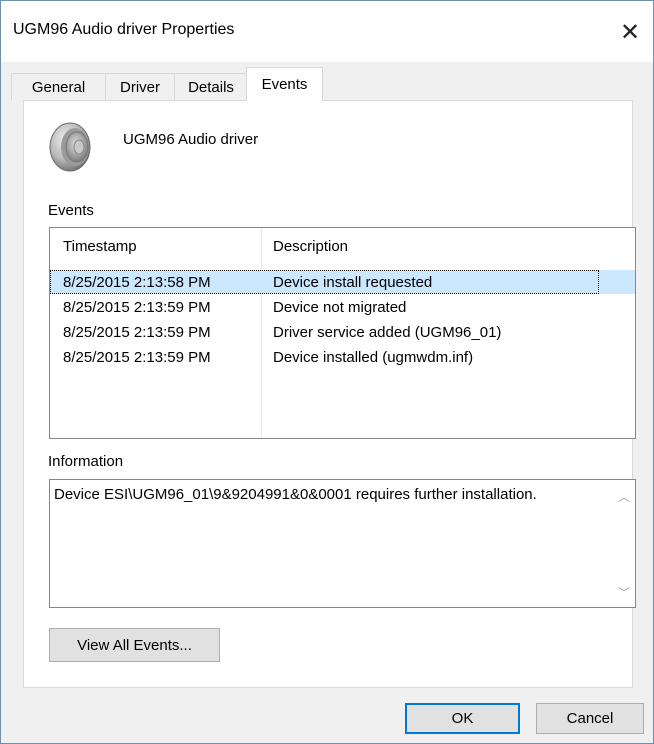  Describe the element at coordinates (100, 246) in the screenshot. I see `column-header-timestamp: Timestamp` at that location.